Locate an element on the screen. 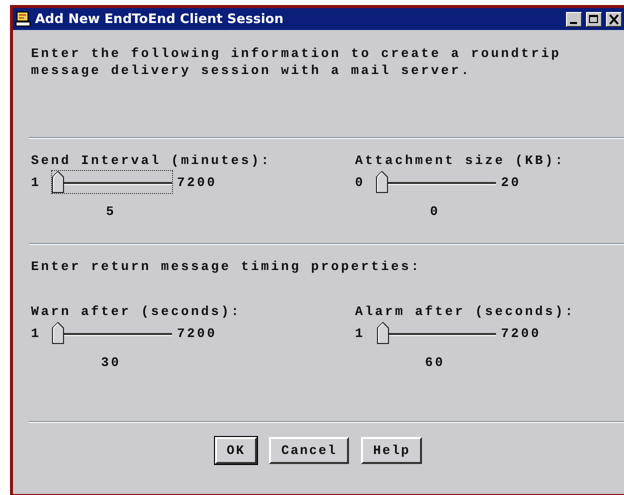  slider-label: Warn after (seconds): is located at coordinates (136, 311).